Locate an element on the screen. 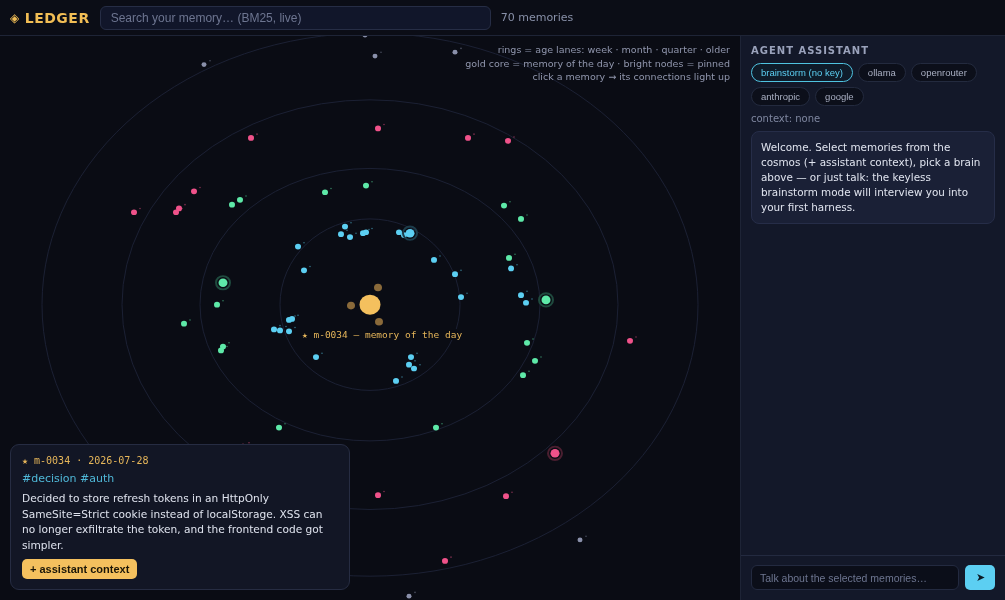 The width and height of the screenshot is (1005, 600). core-label: ★ m-0034 — memory of the day is located at coordinates (382, 334).